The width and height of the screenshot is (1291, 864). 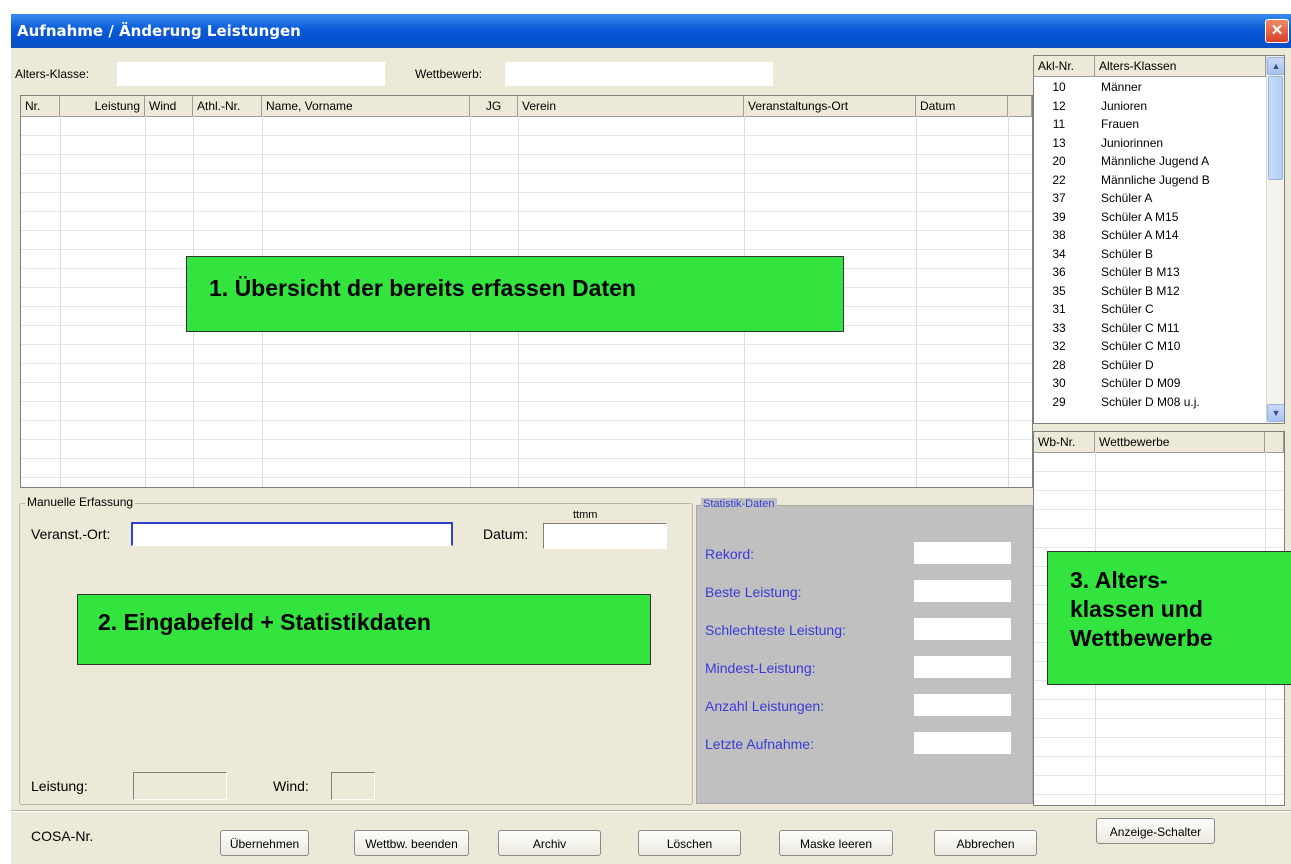 What do you see at coordinates (1275, 239) in the screenshot?
I see `akl-scrollbar: ▲ ▼` at bounding box center [1275, 239].